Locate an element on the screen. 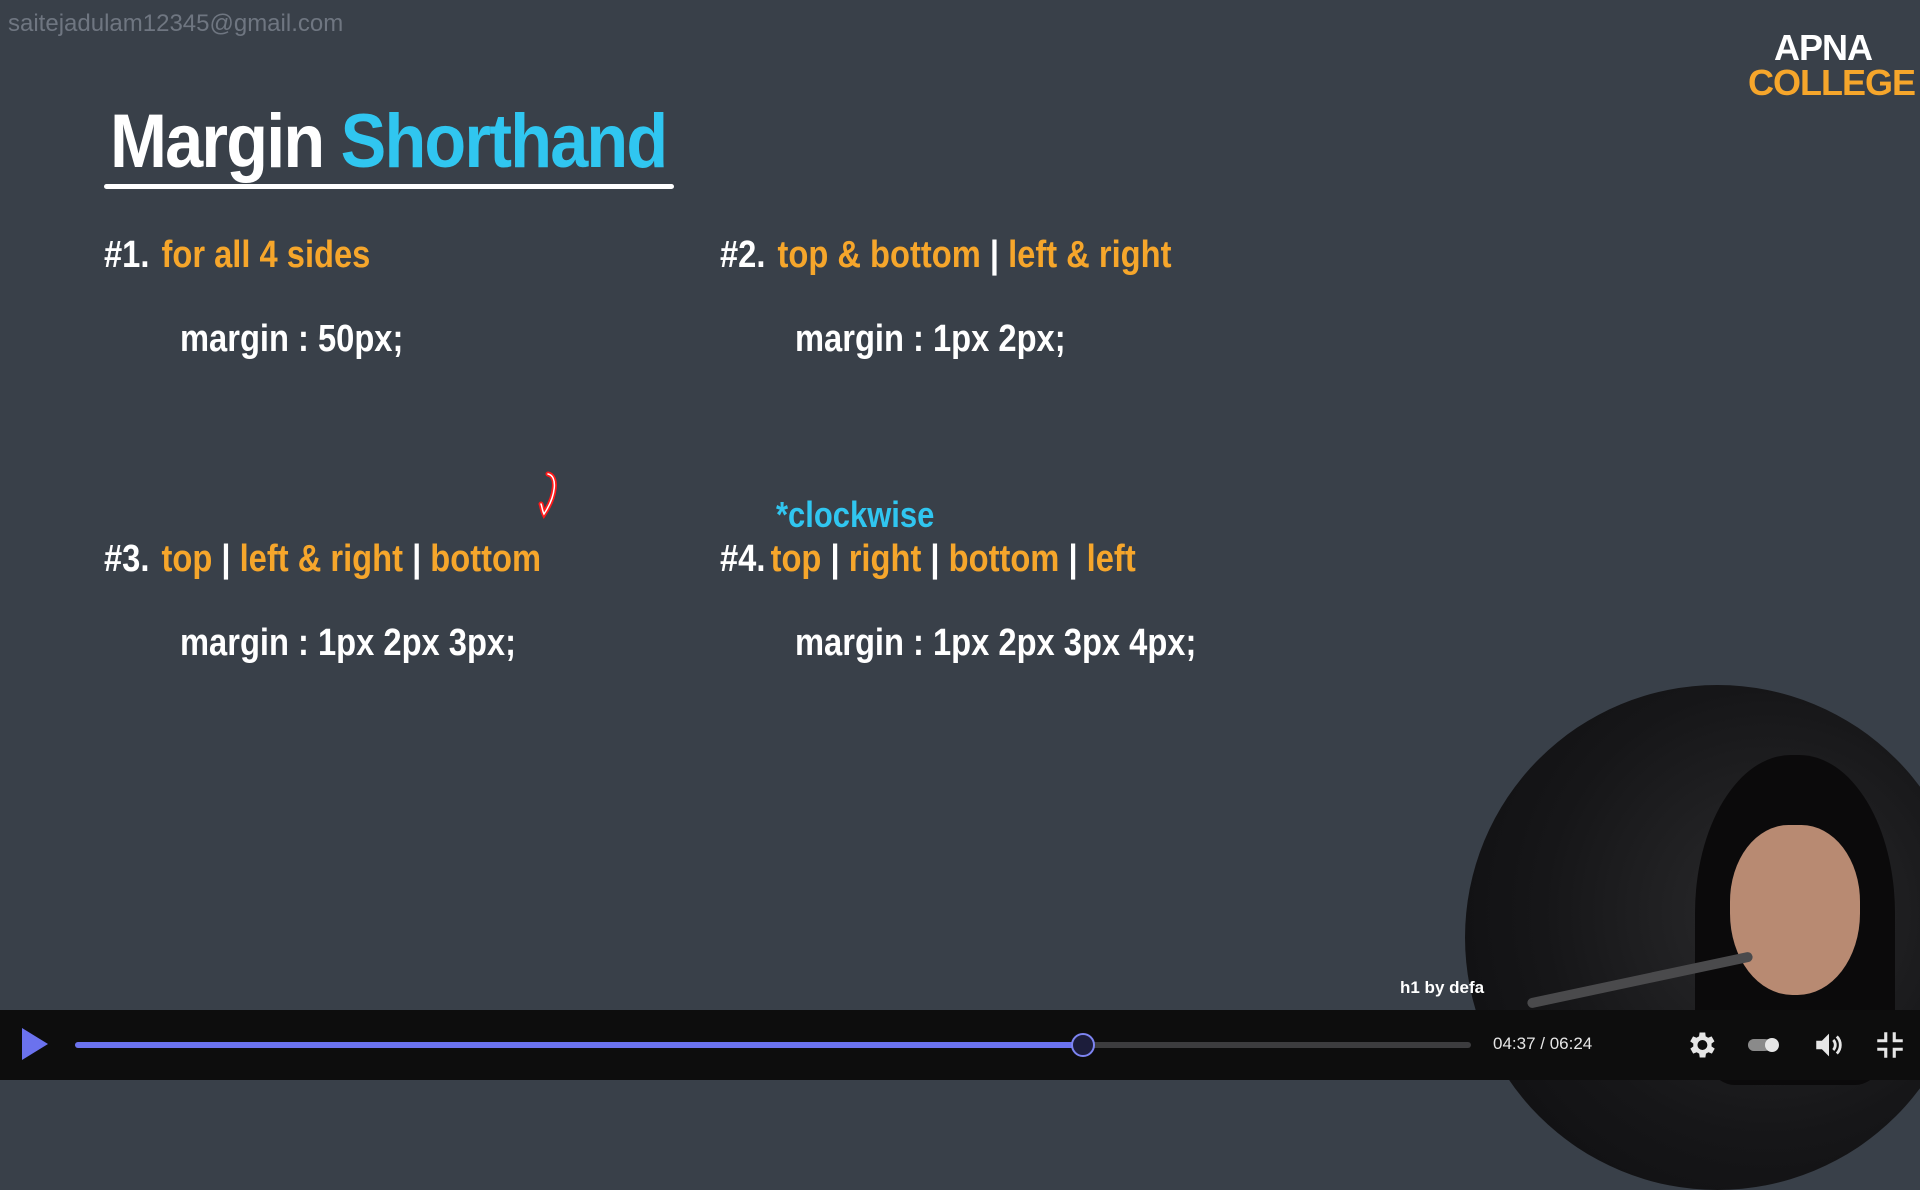 The height and width of the screenshot is (1190, 1920). section-2-heading: #2. top & bottom | left & right is located at coordinates (945, 255).